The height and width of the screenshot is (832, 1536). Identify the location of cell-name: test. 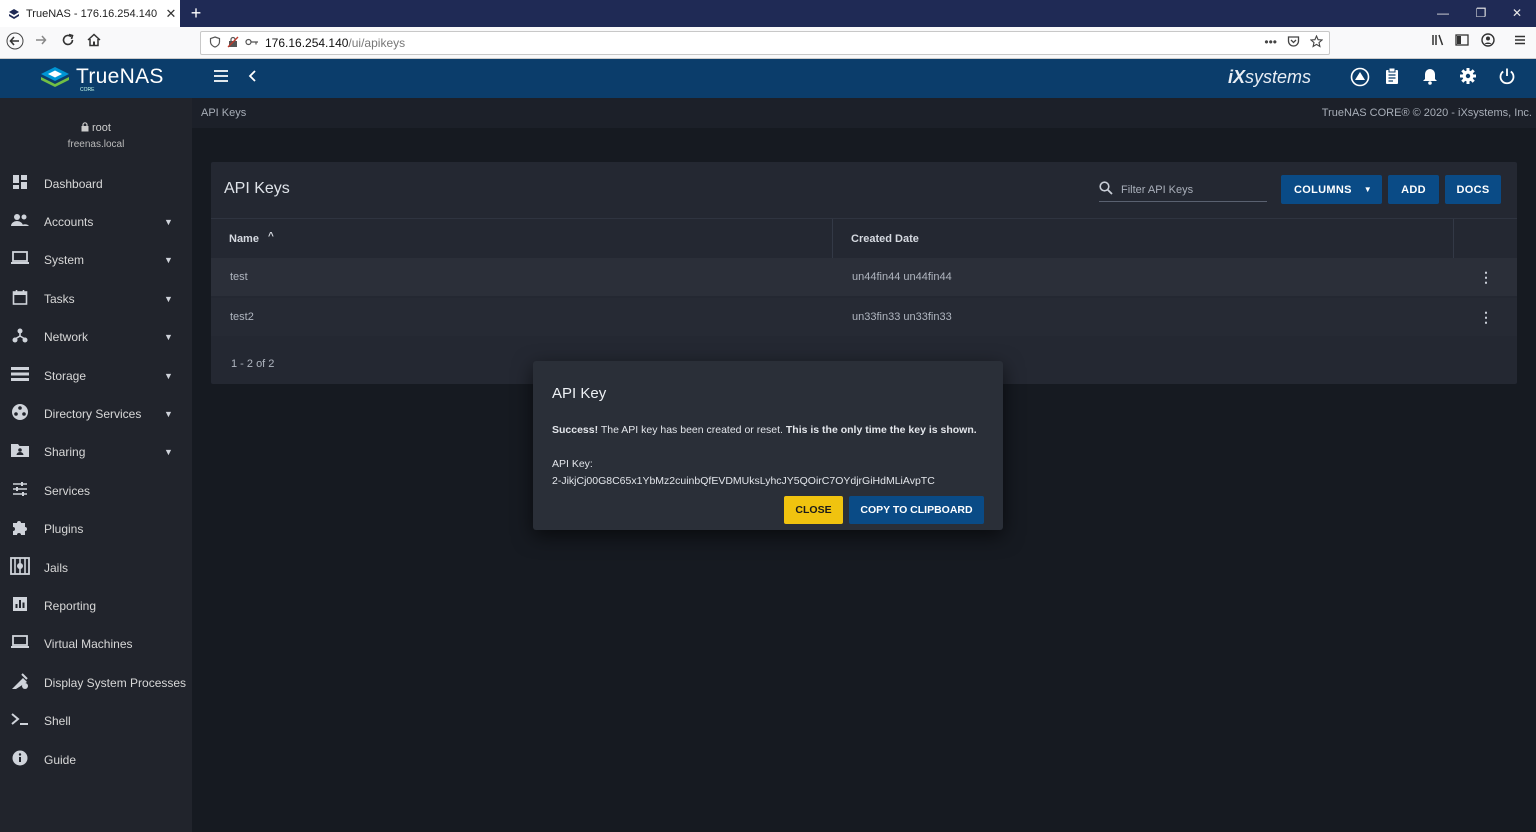
(239, 277).